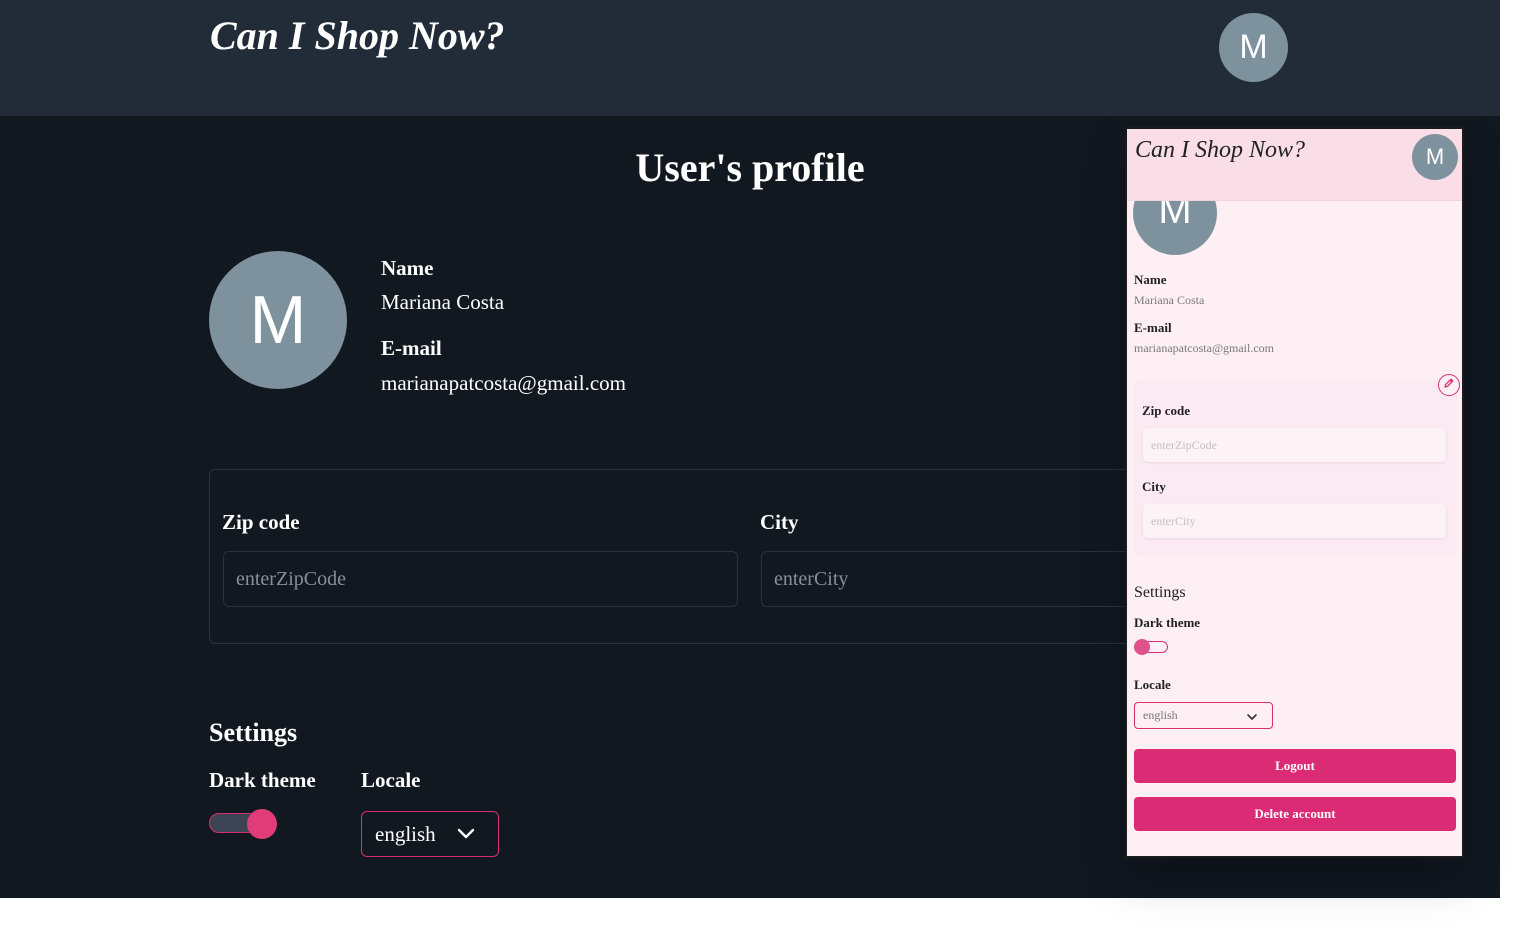  I want to click on locale-select: english, so click(430, 834).